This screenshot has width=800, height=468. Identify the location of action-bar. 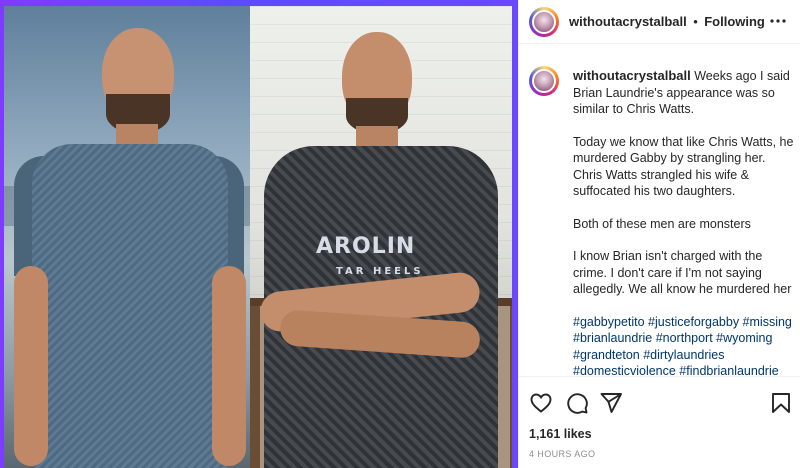
(659, 401).